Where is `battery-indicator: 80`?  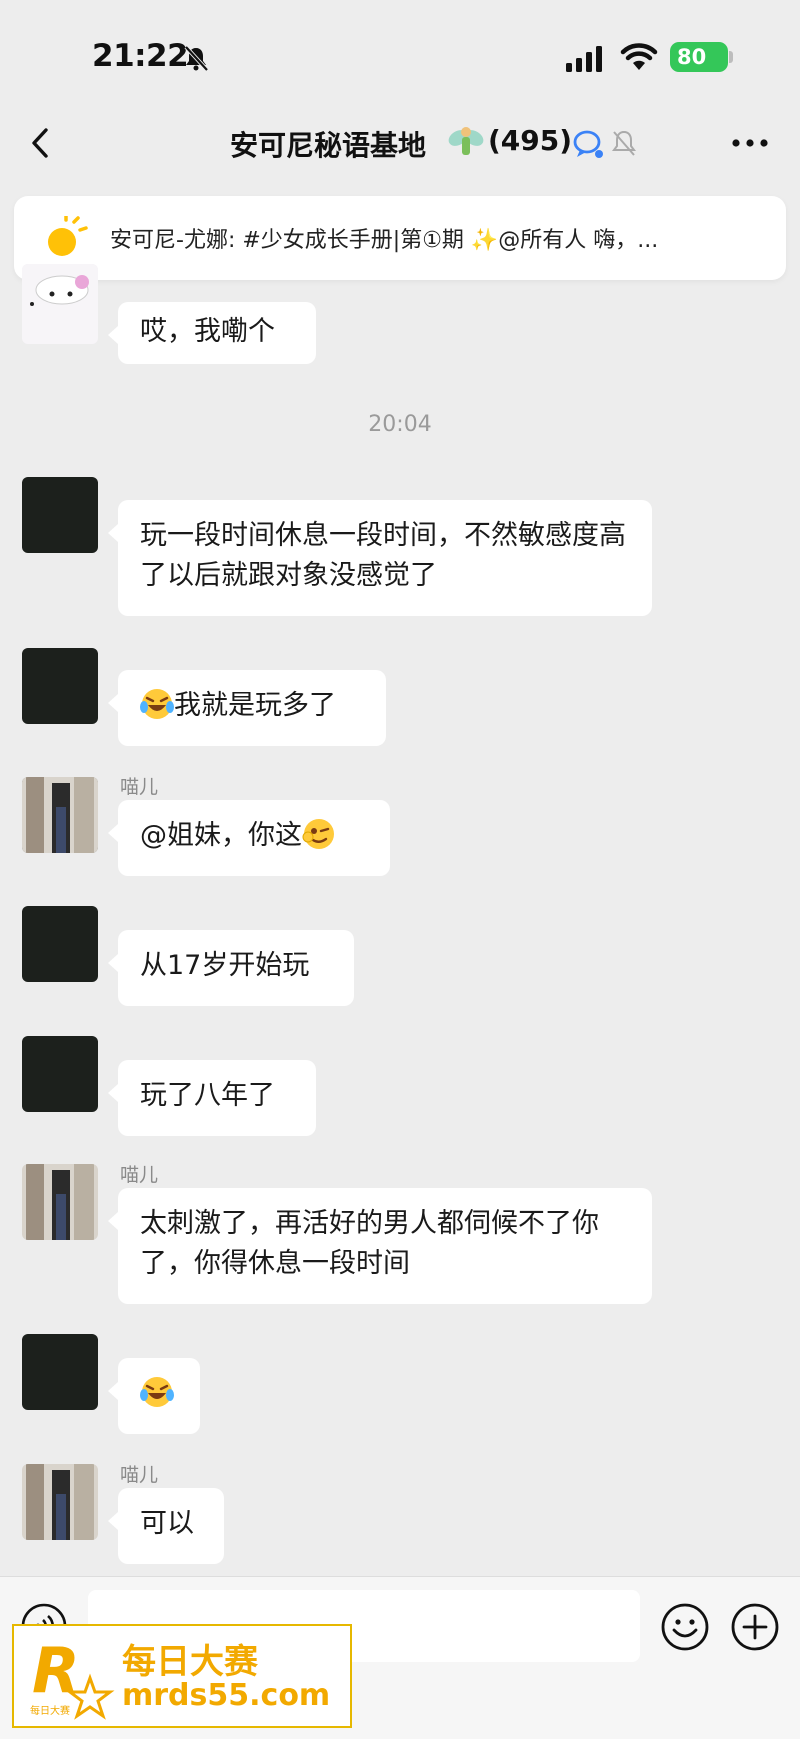
battery-indicator: 80 is located at coordinates (699, 57).